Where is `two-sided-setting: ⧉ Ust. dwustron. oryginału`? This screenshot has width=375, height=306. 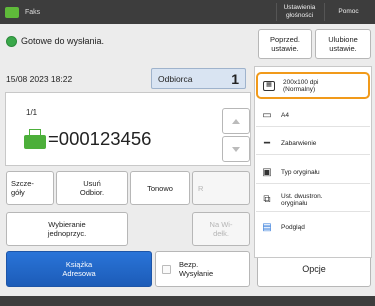 two-sided-setting: ⧉ Ust. dwustron. oryginału is located at coordinates (313, 200).